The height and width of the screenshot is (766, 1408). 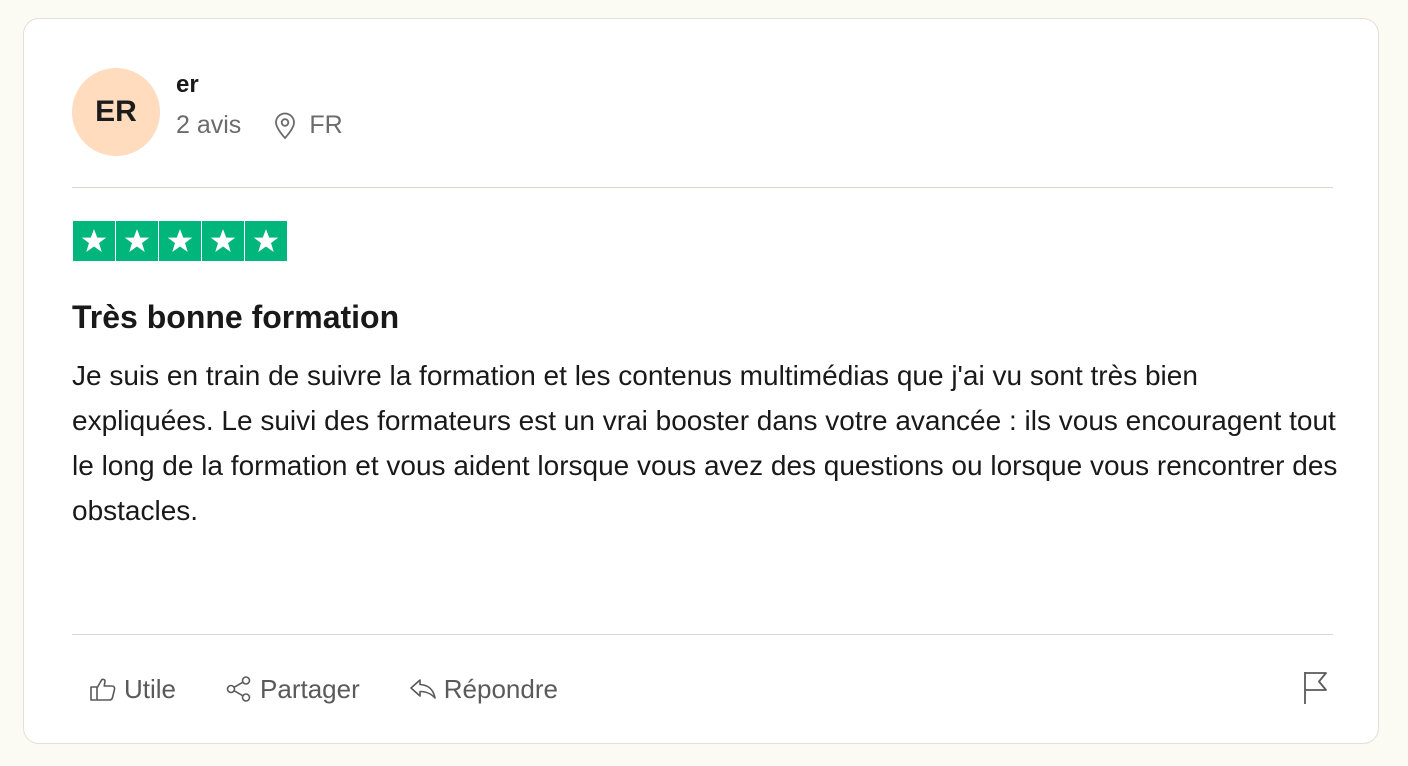 I want to click on reply-button: Répondre, so click(x=483, y=689).